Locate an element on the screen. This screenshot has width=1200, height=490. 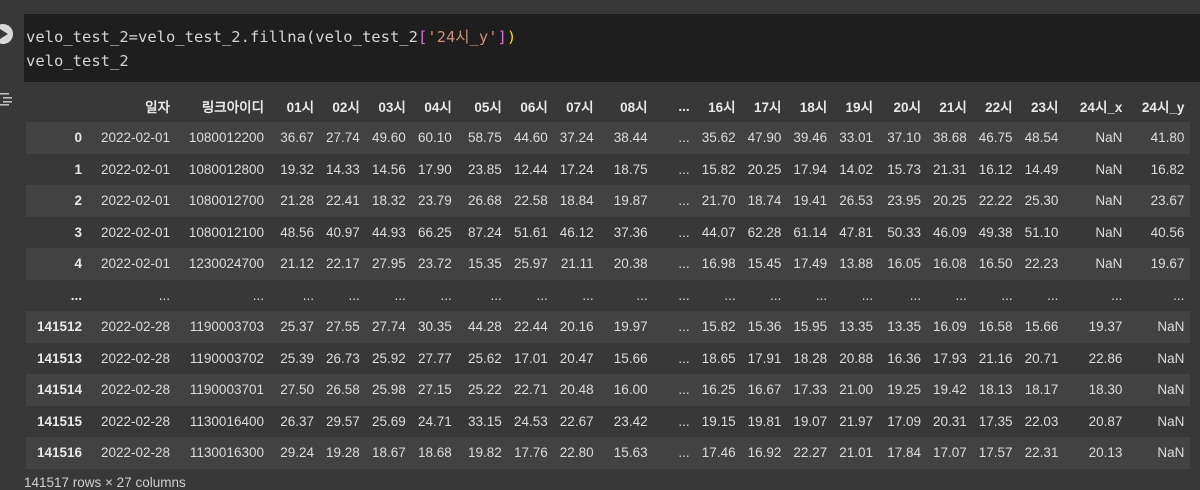
table-cell: 18.67 is located at coordinates (389, 453).